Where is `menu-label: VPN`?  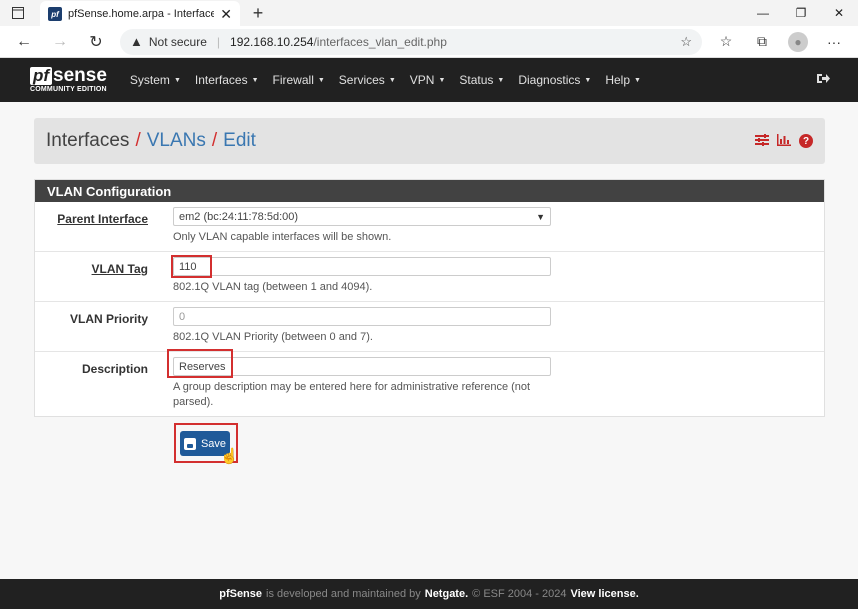
menu-label: VPN is located at coordinates (422, 80).